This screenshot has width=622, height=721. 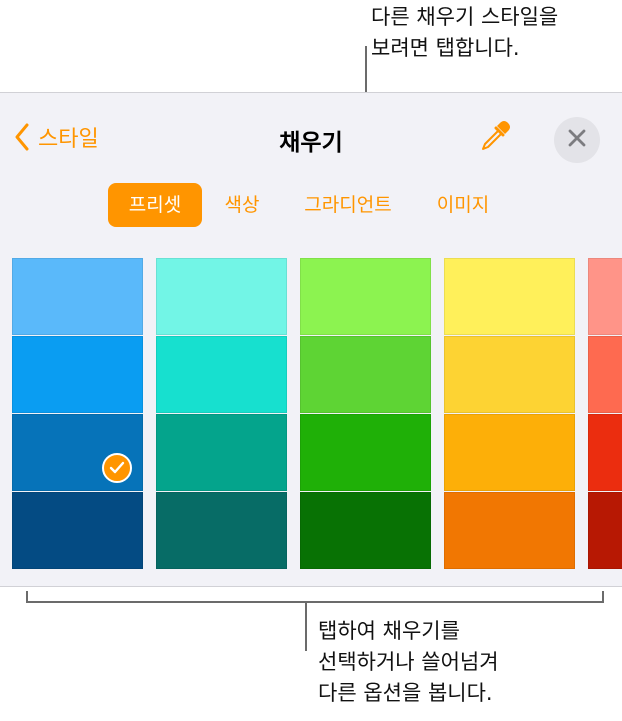 I want to click on fill-type-tabs: 프리셋 색상 그라디언트 이미지, so click(x=311, y=205).